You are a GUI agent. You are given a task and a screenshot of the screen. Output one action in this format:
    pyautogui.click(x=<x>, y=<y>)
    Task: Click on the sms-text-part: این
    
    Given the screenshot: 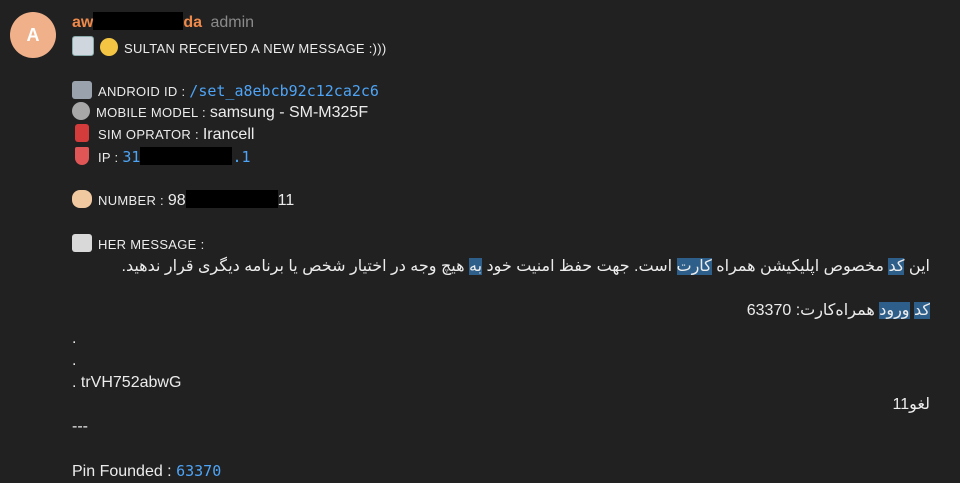 What is the action you would take?
    pyautogui.click(x=917, y=266)
    